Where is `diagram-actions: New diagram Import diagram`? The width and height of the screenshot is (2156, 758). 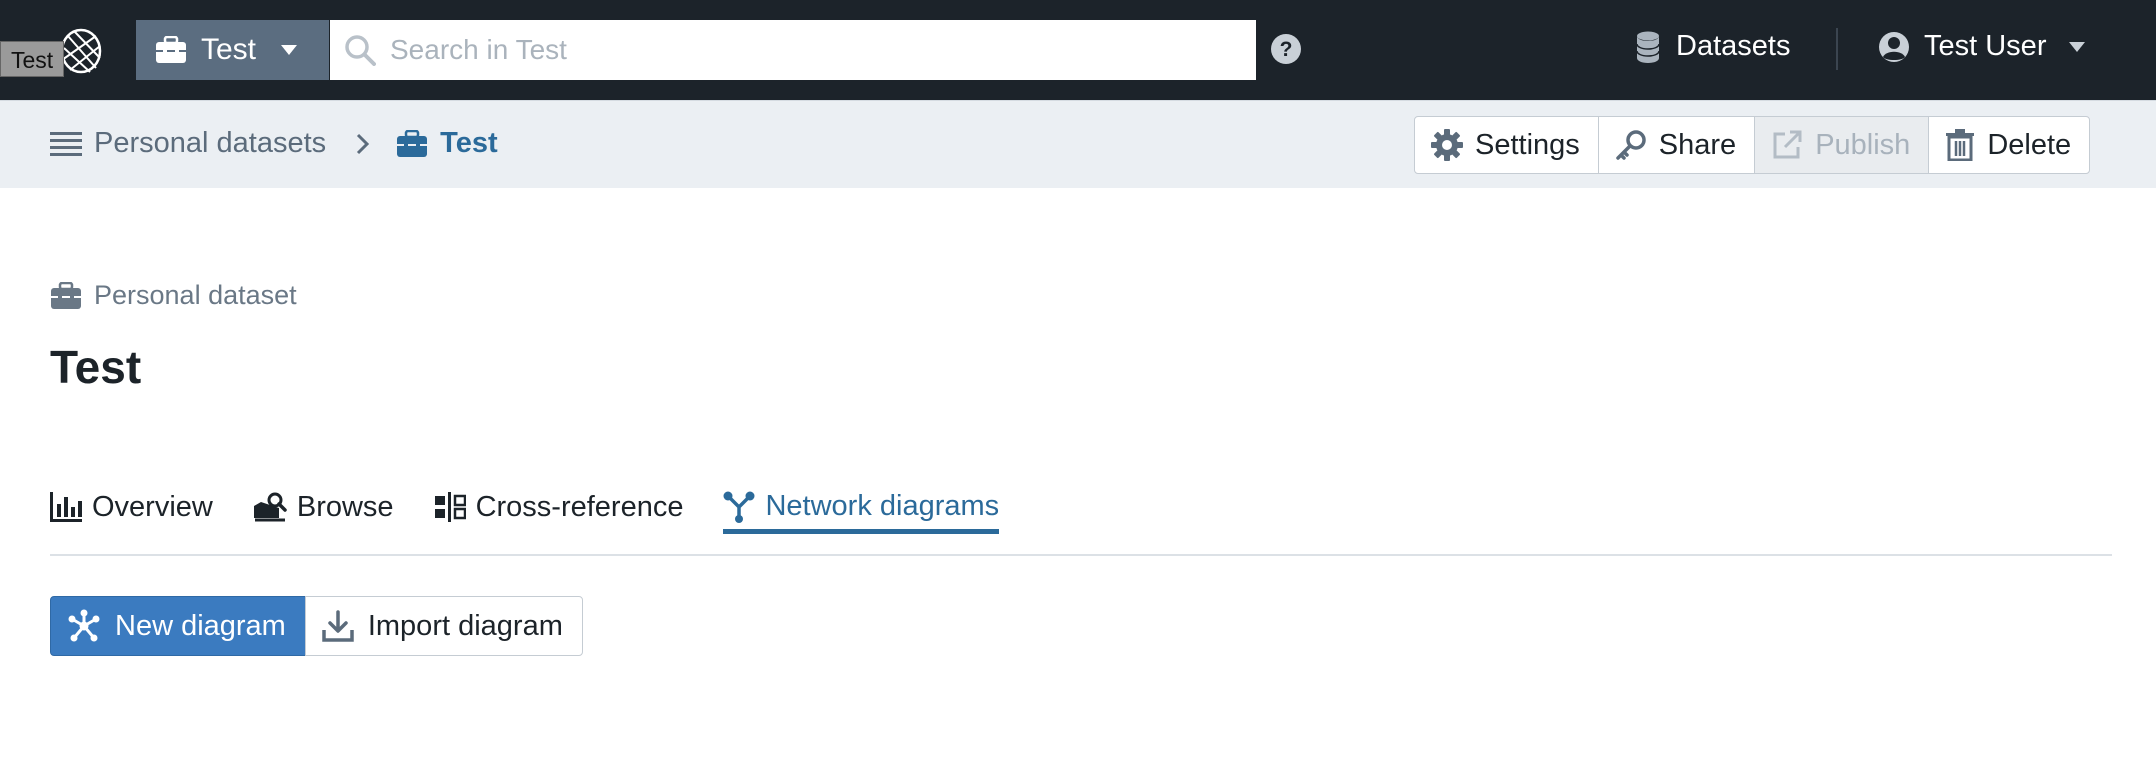 diagram-actions: New diagram Import diagram is located at coordinates (316, 626).